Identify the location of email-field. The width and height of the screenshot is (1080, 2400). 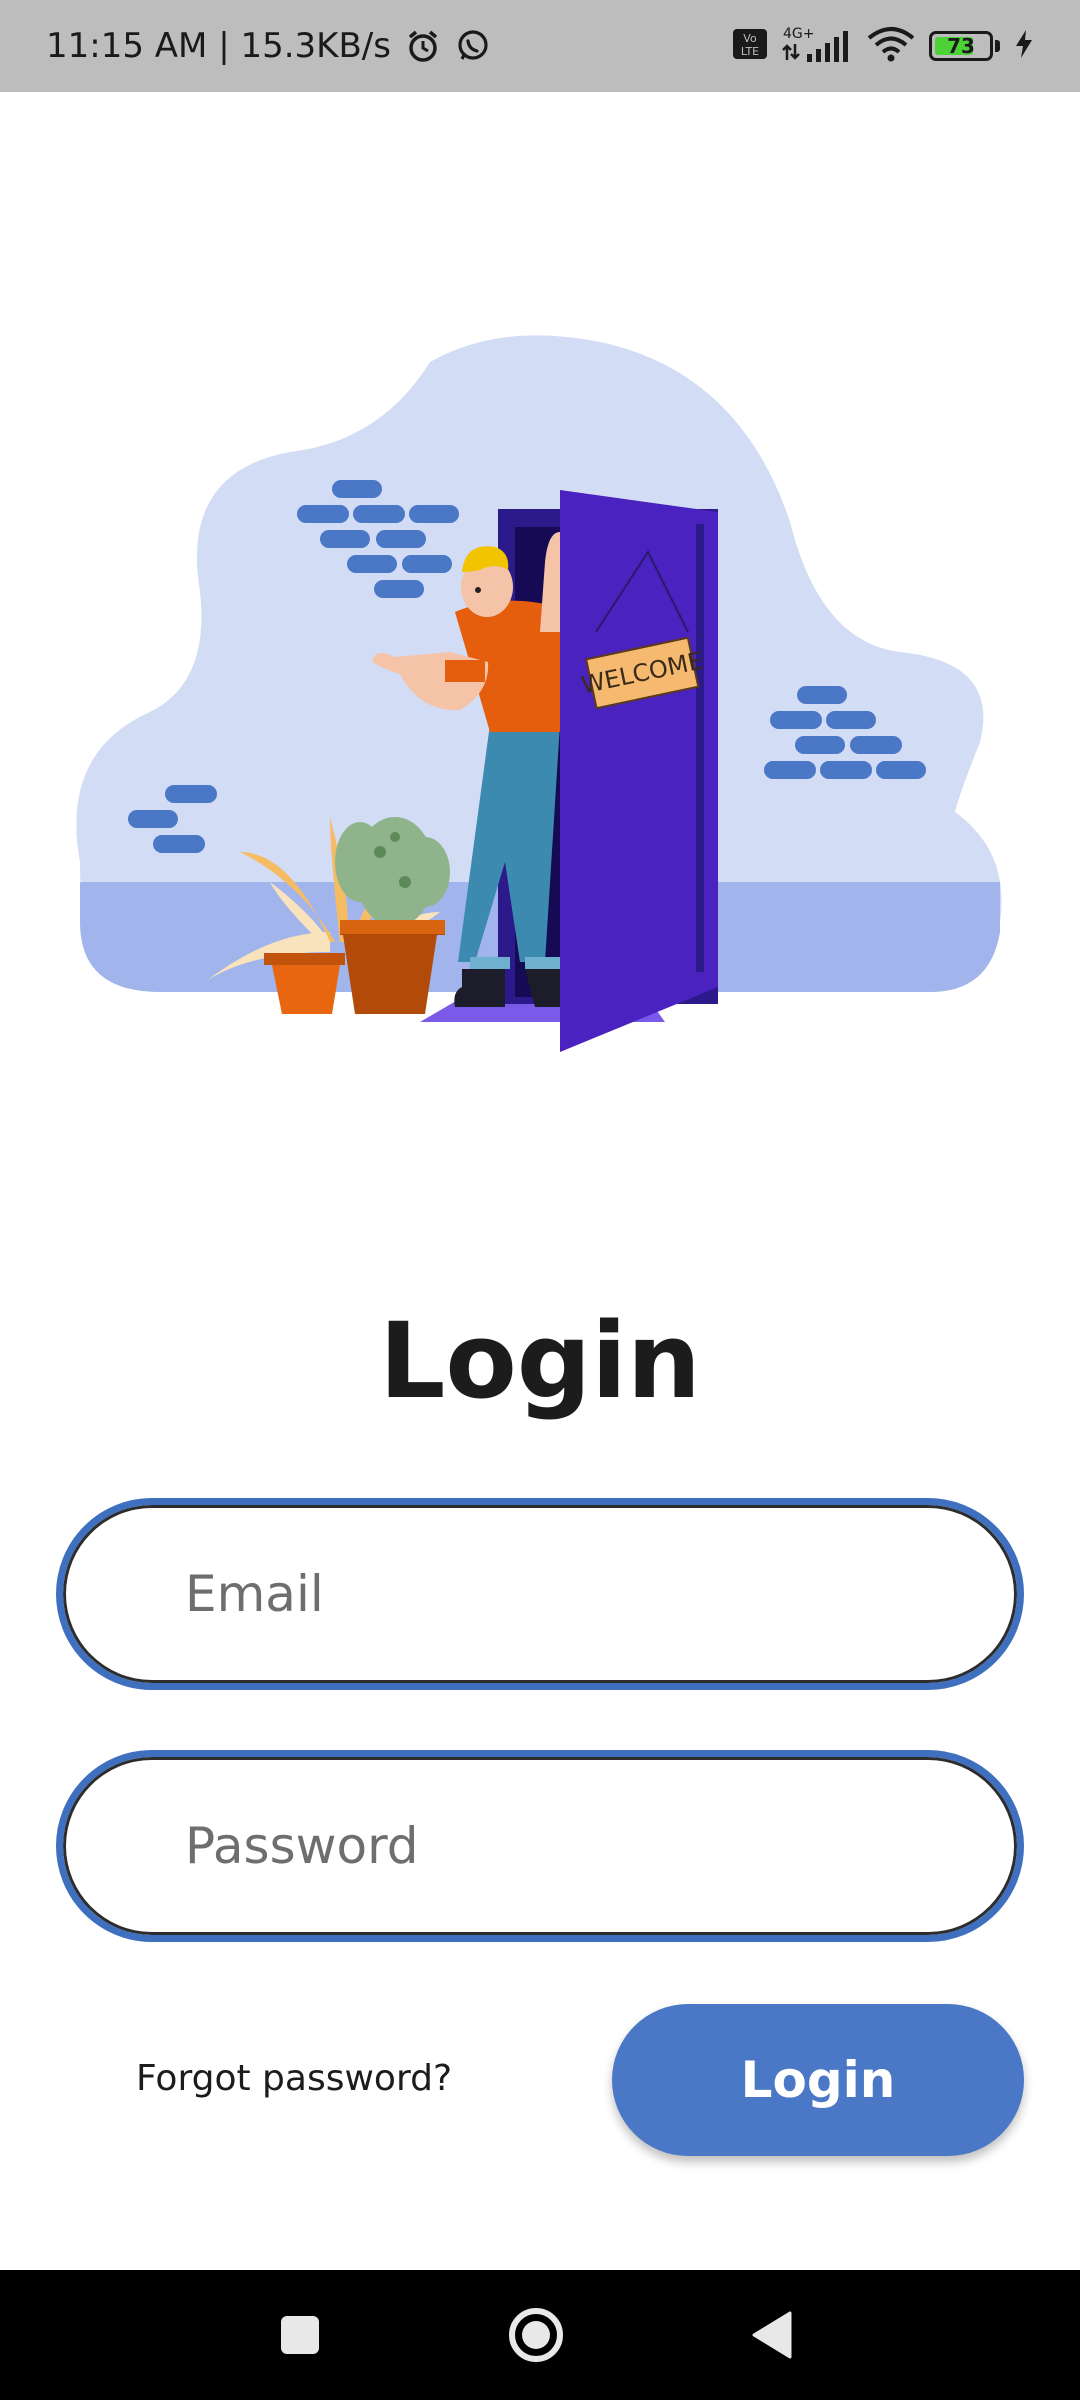
(540, 1594).